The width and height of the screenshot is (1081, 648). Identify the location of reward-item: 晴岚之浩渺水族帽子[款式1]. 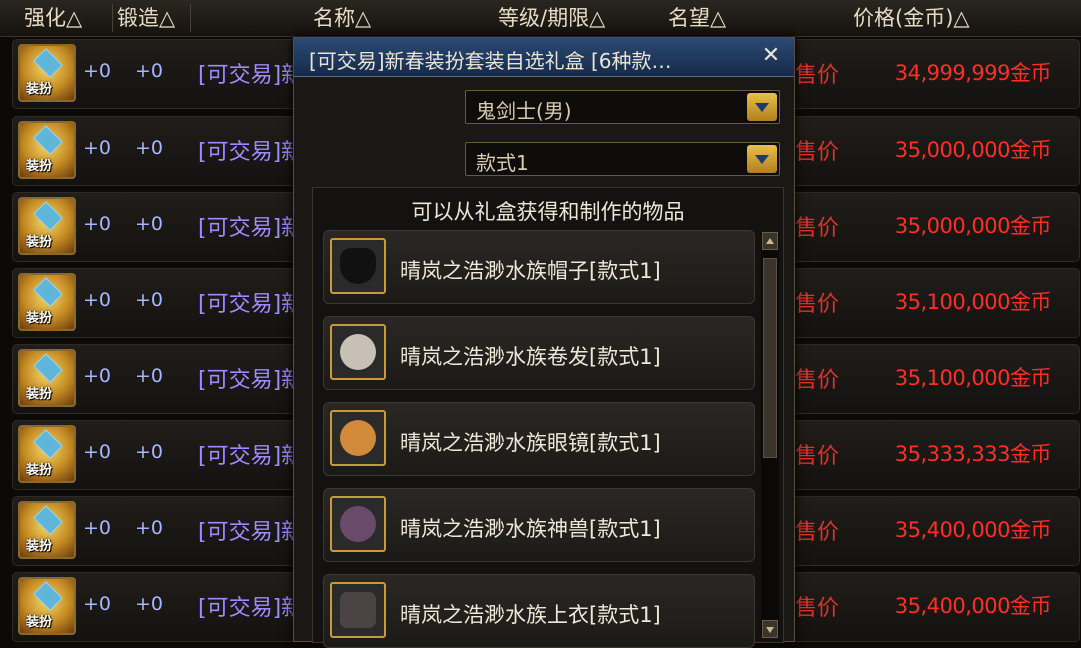
(539, 267).